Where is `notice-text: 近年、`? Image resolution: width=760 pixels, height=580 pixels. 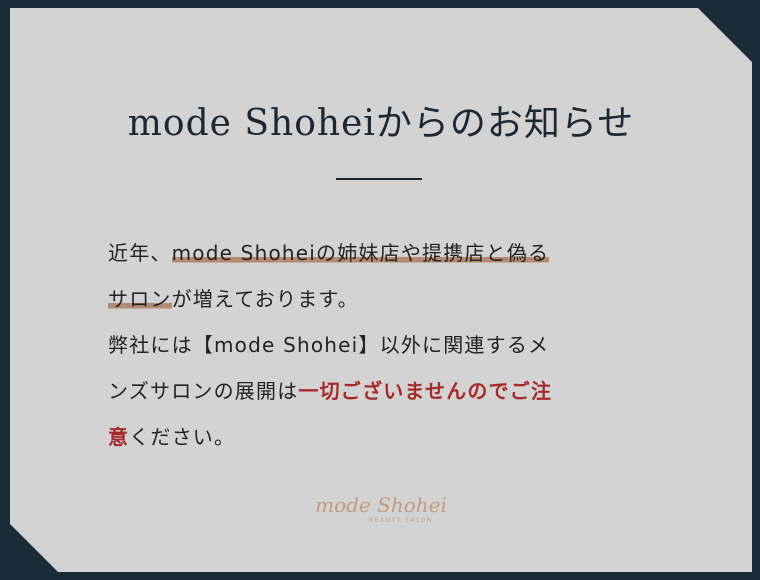
notice-text: 近年、 is located at coordinates (140, 253).